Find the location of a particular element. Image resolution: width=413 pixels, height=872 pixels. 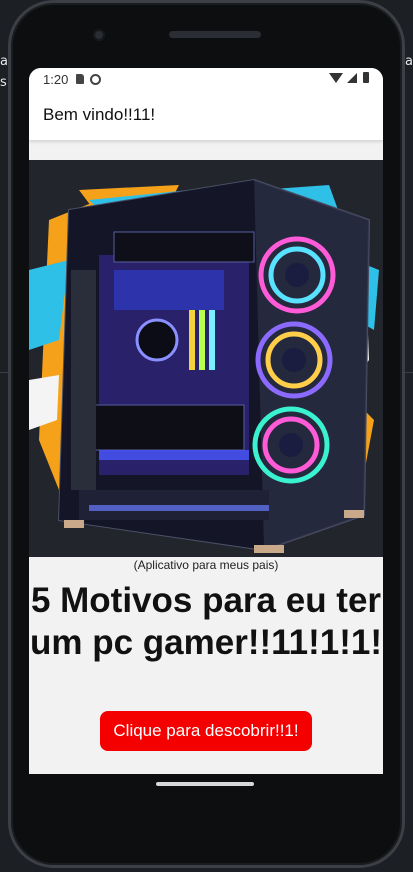

desktop-divider is located at coordinates (409, 372).